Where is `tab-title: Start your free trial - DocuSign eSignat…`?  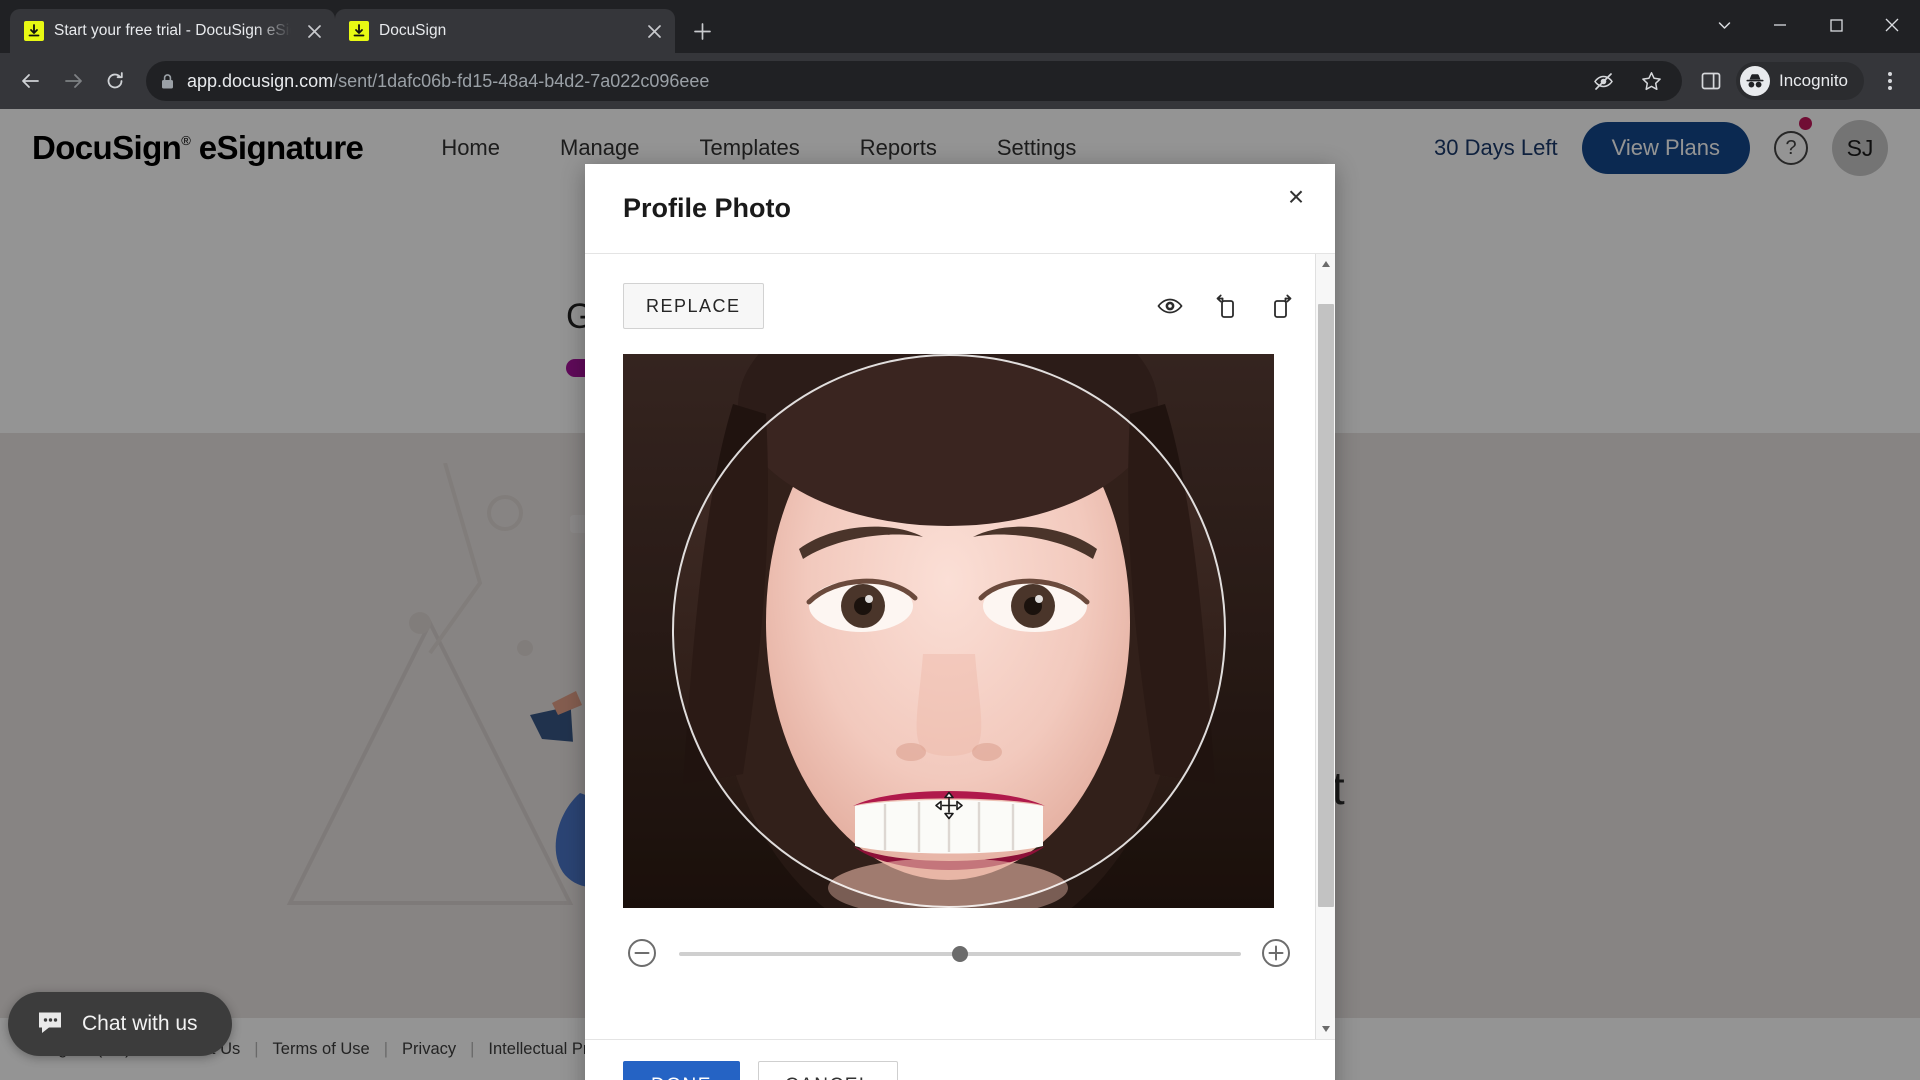
tab-title: Start your free trial - DocuSign eSignat… is located at coordinates (172, 30).